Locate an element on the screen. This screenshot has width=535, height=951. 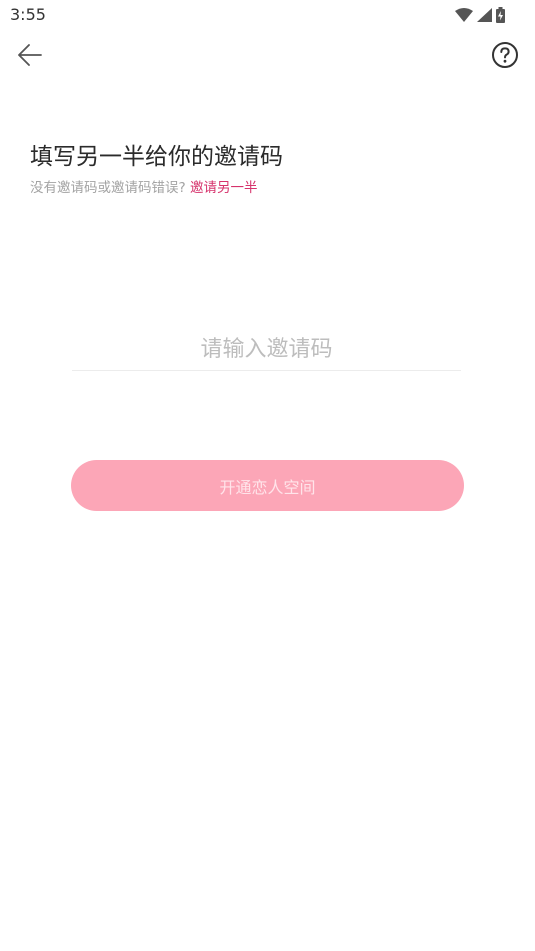
arrow-left-icon is located at coordinates (30, 57).